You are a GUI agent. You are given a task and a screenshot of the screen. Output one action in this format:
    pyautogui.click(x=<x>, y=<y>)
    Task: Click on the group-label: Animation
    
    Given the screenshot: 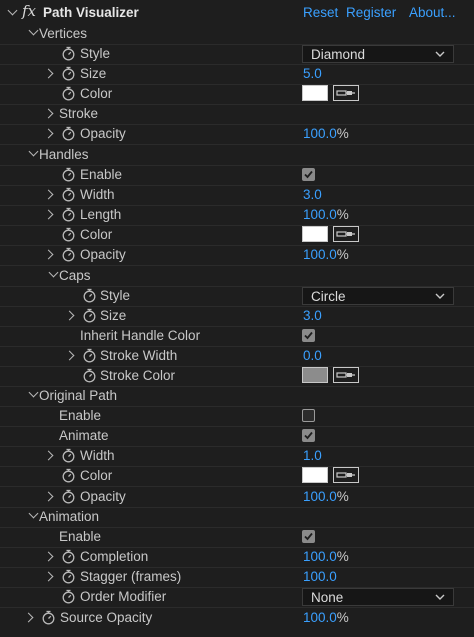 What is the action you would take?
    pyautogui.click(x=69, y=516)
    